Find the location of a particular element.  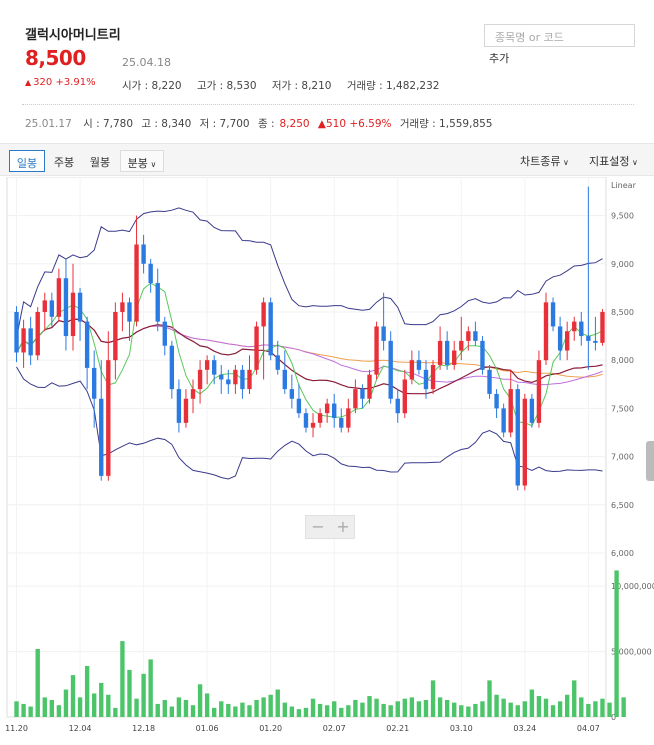

up-arrow-icon: ▲ is located at coordinates (28, 82).